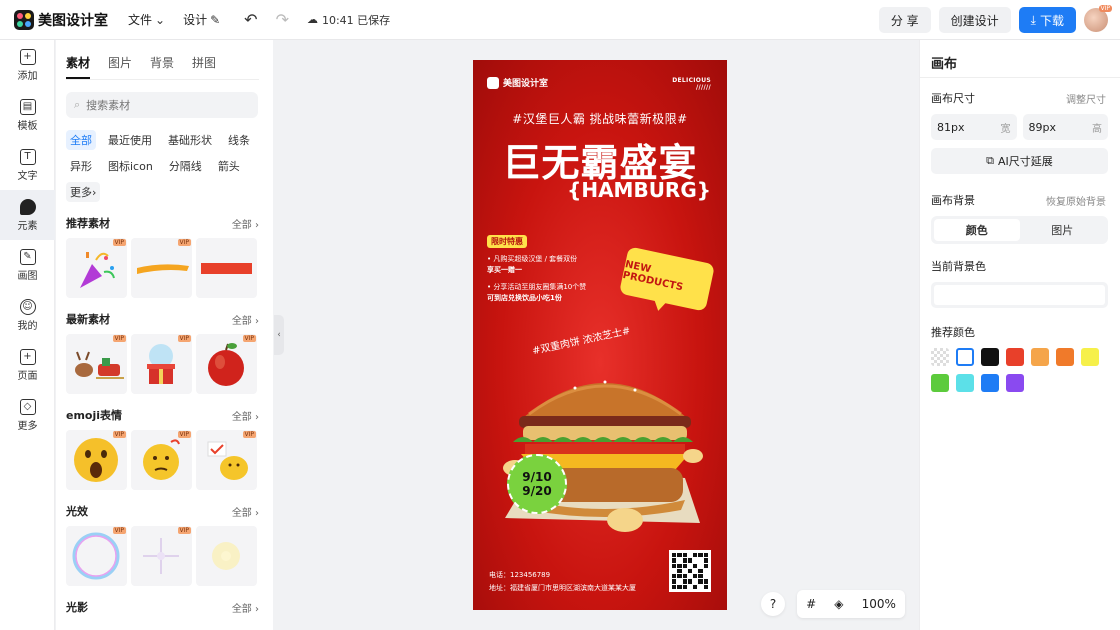 The height and width of the screenshot is (630, 1120). What do you see at coordinates (965, 357) in the screenshot?
I see `swatch-white` at bounding box center [965, 357].